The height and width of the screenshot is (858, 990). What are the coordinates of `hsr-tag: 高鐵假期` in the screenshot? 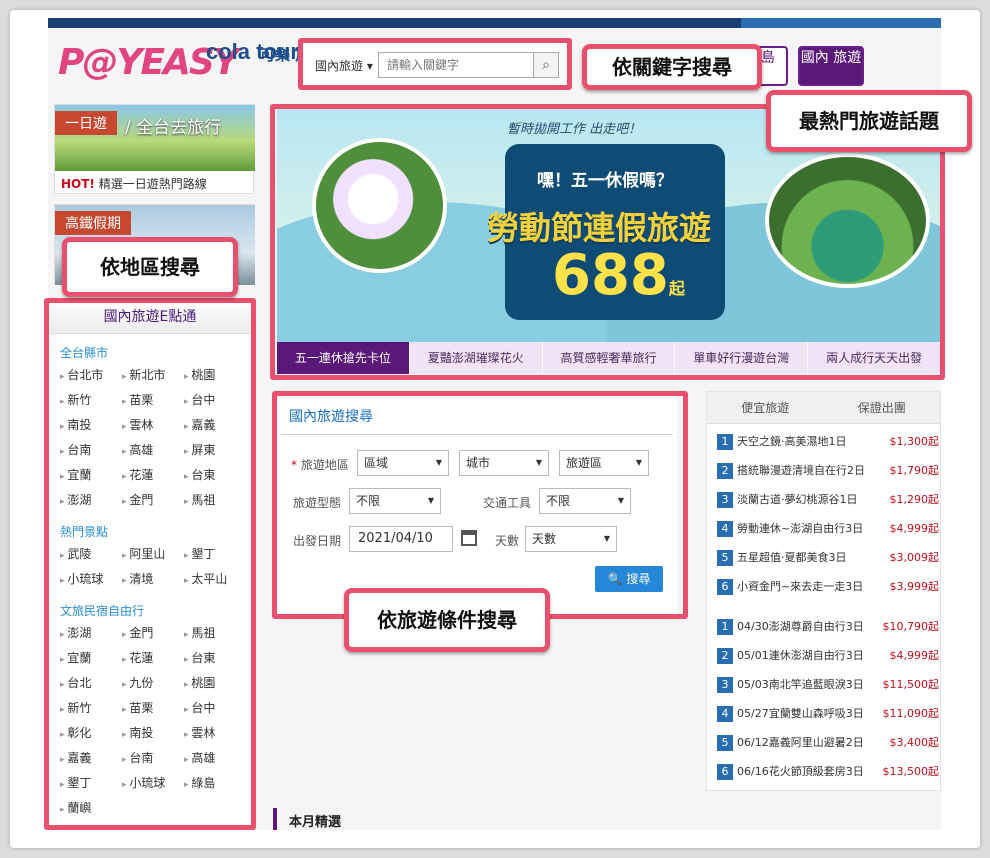 It's located at (93, 223).